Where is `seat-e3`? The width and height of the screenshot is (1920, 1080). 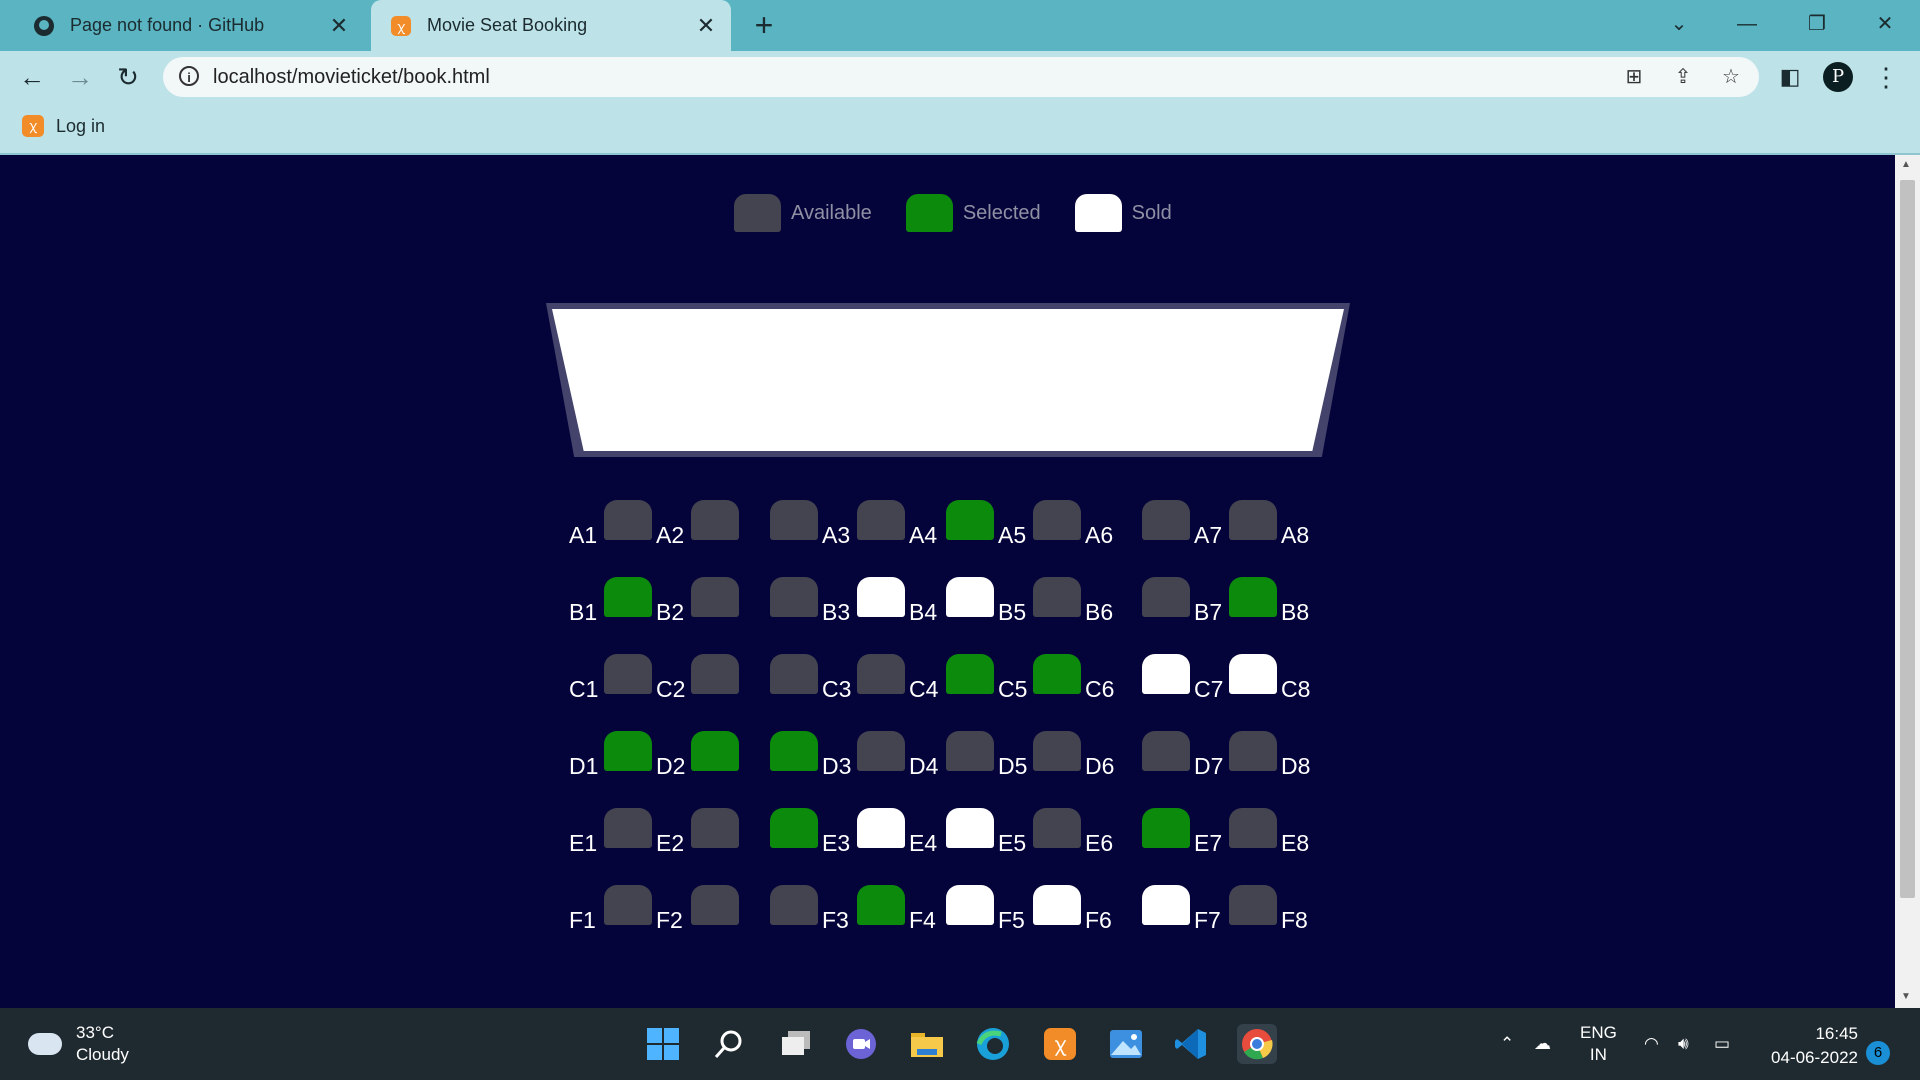 seat-e3 is located at coordinates (794, 828).